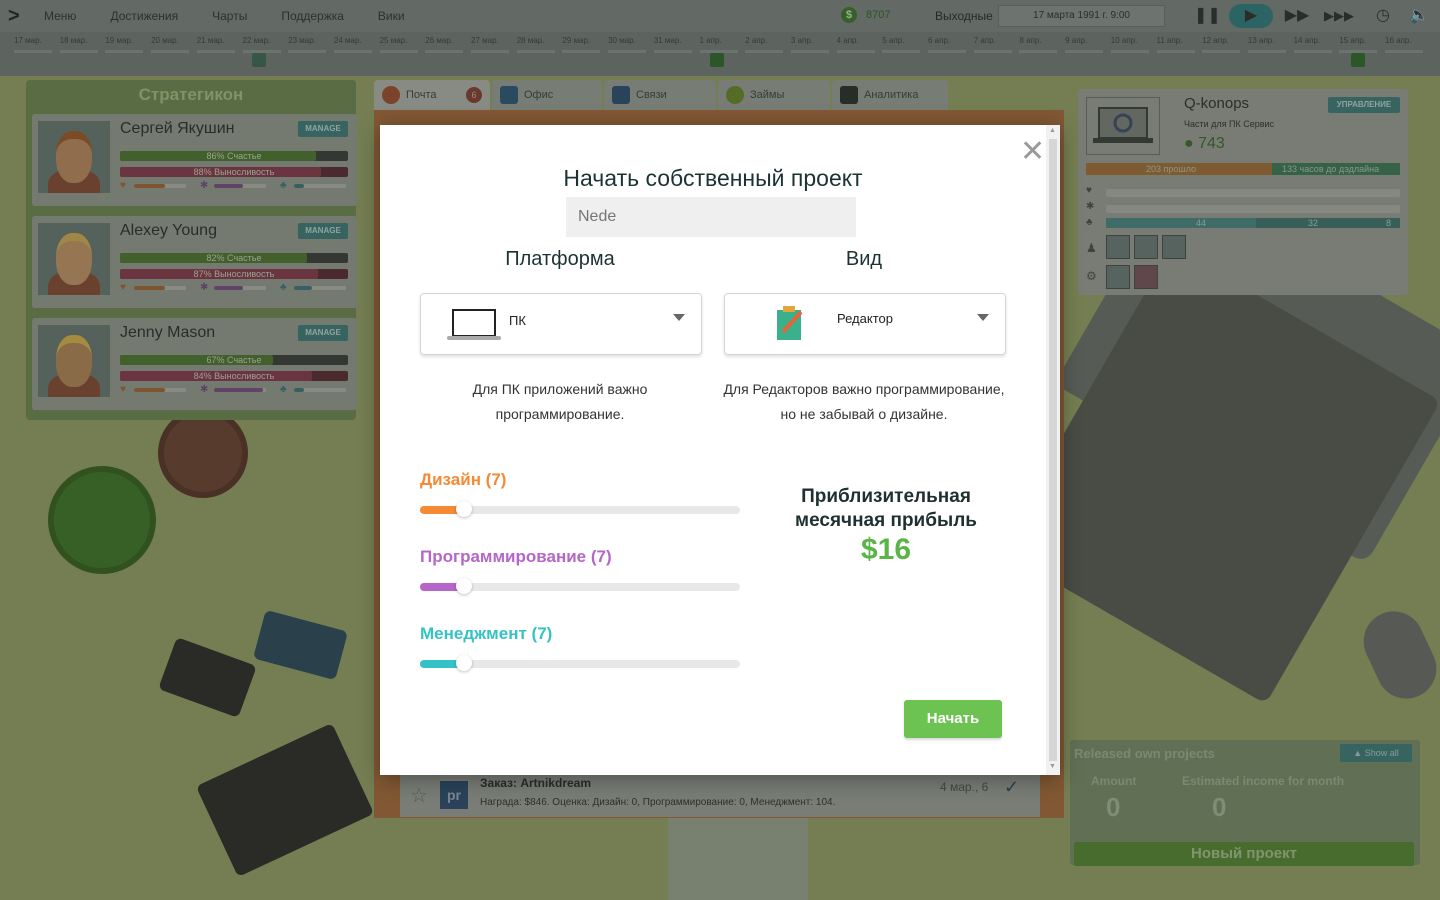 The height and width of the screenshot is (900, 1440). Describe the element at coordinates (1052, 130) in the screenshot. I see `scroll-up-icon: ▲` at that location.